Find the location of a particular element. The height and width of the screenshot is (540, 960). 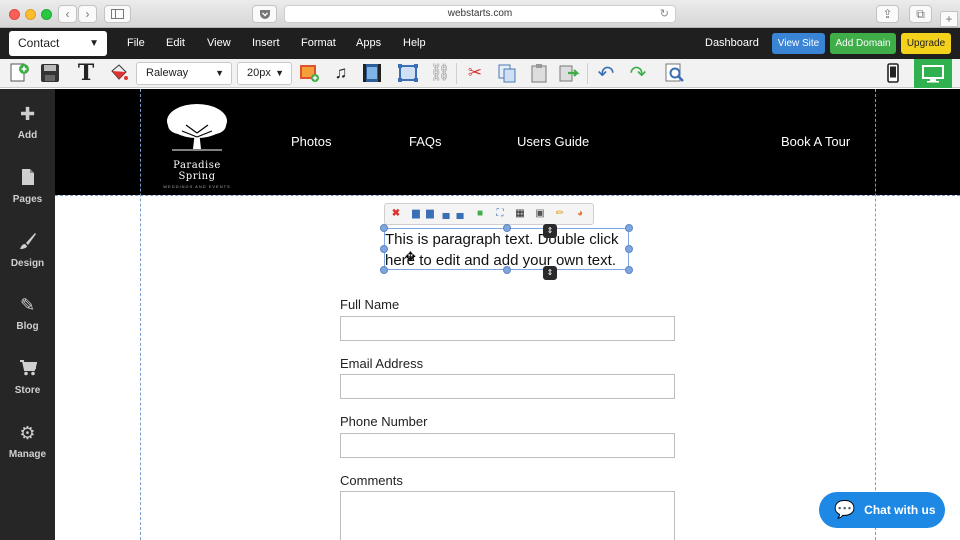

page-selector: Contact ▼ is located at coordinates (58, 43).